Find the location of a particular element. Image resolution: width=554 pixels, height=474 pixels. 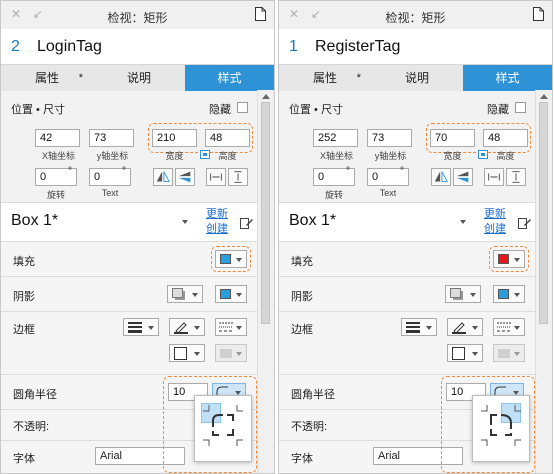

shadow-label: 阴影 is located at coordinates (302, 297).